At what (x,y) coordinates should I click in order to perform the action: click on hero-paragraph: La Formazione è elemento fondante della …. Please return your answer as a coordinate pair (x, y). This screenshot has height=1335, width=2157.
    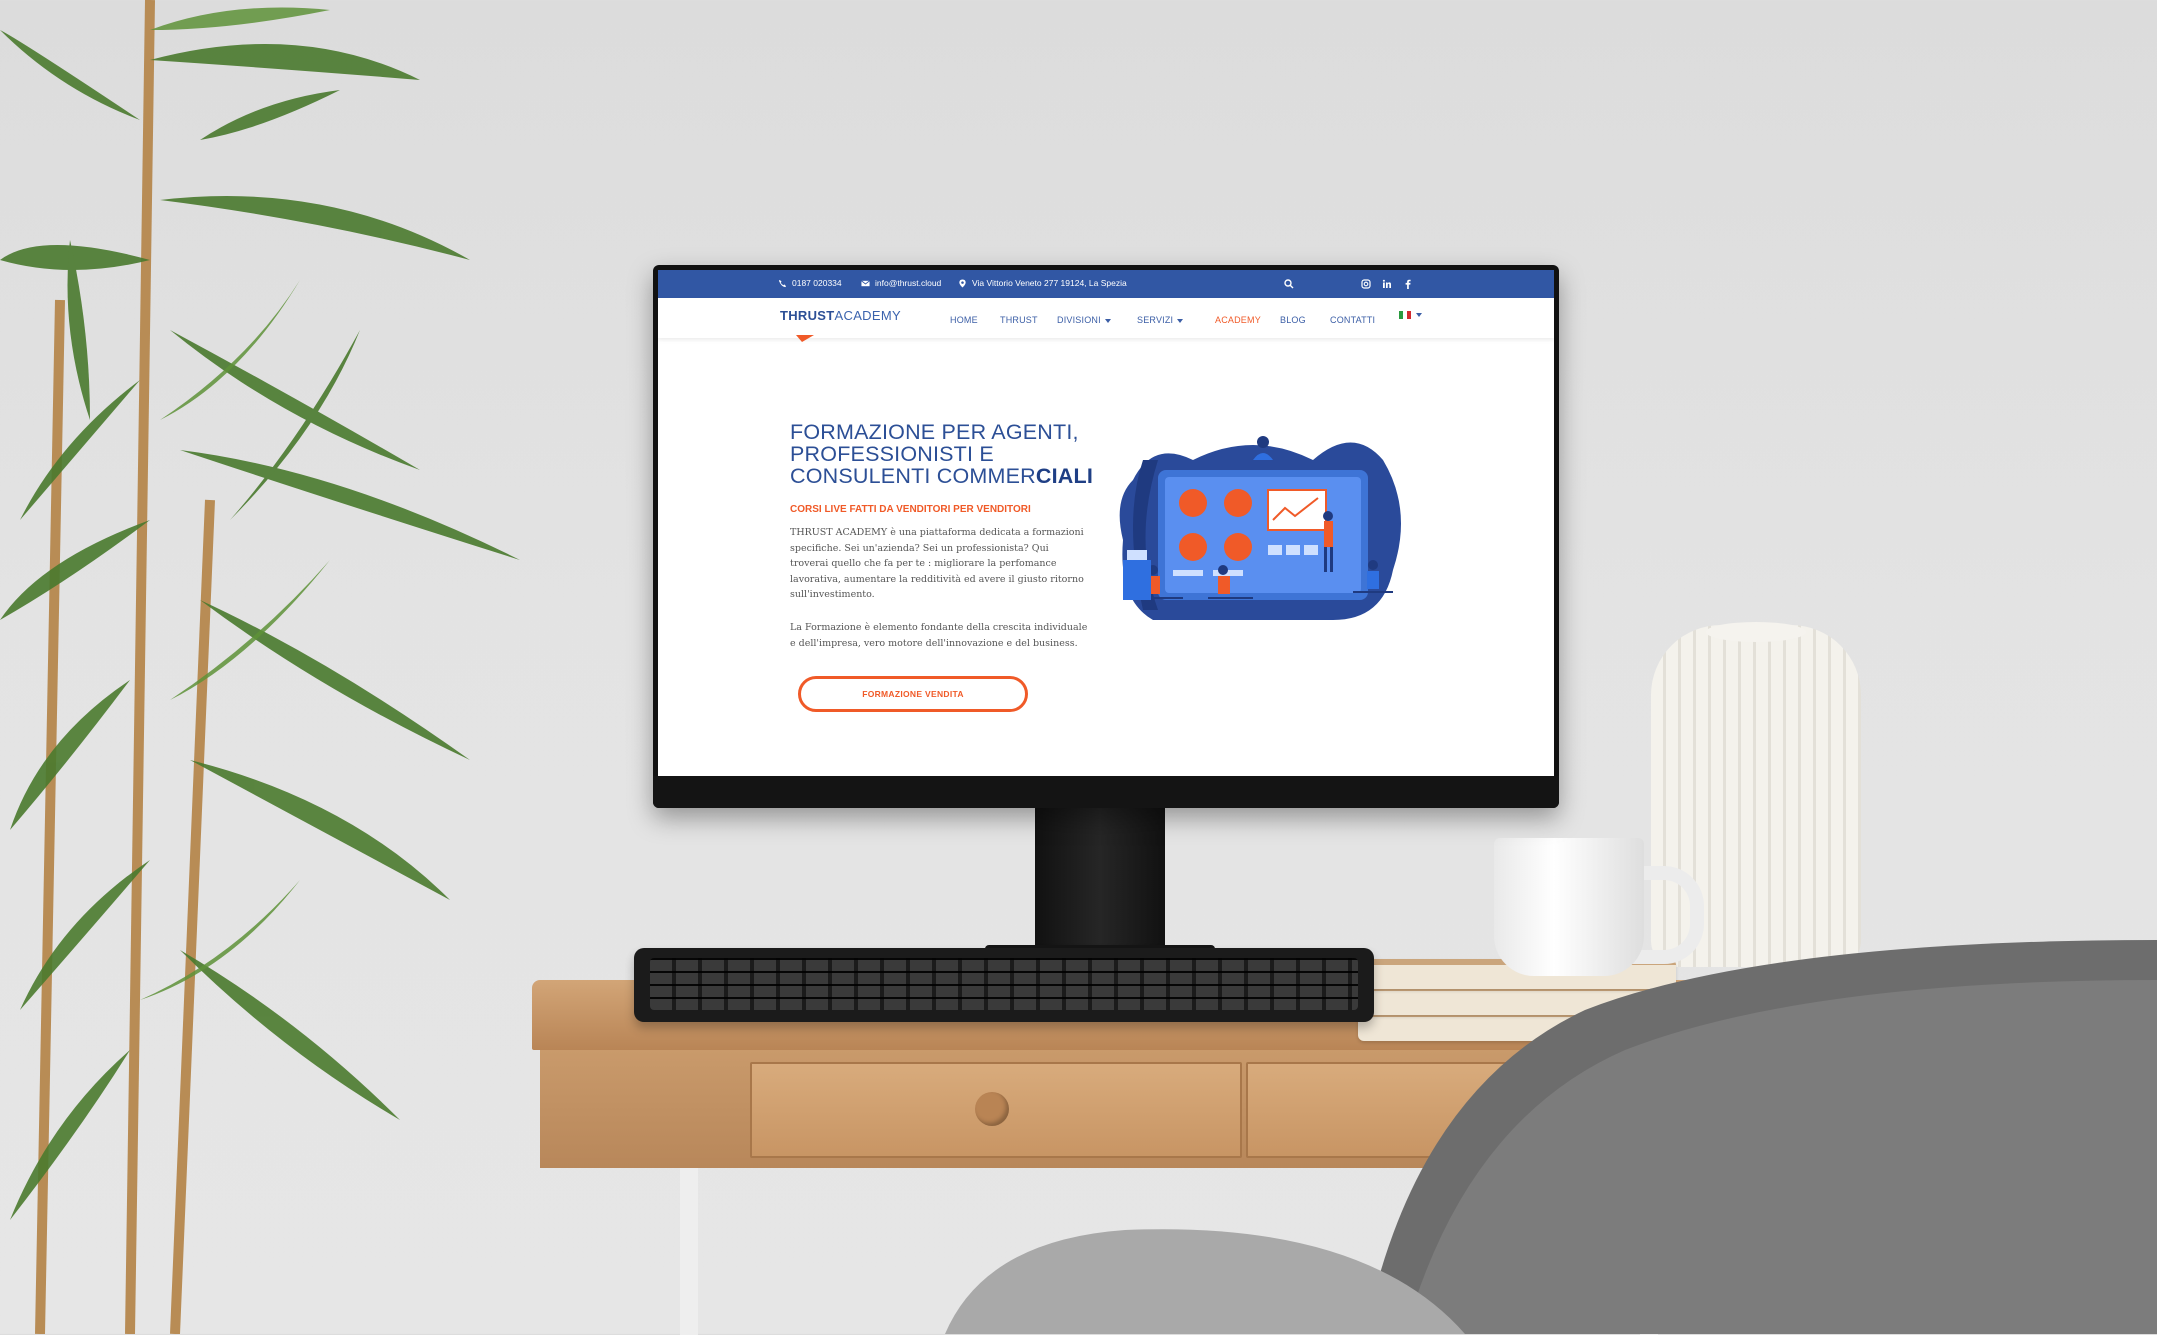
    Looking at the image, I should click on (939, 635).